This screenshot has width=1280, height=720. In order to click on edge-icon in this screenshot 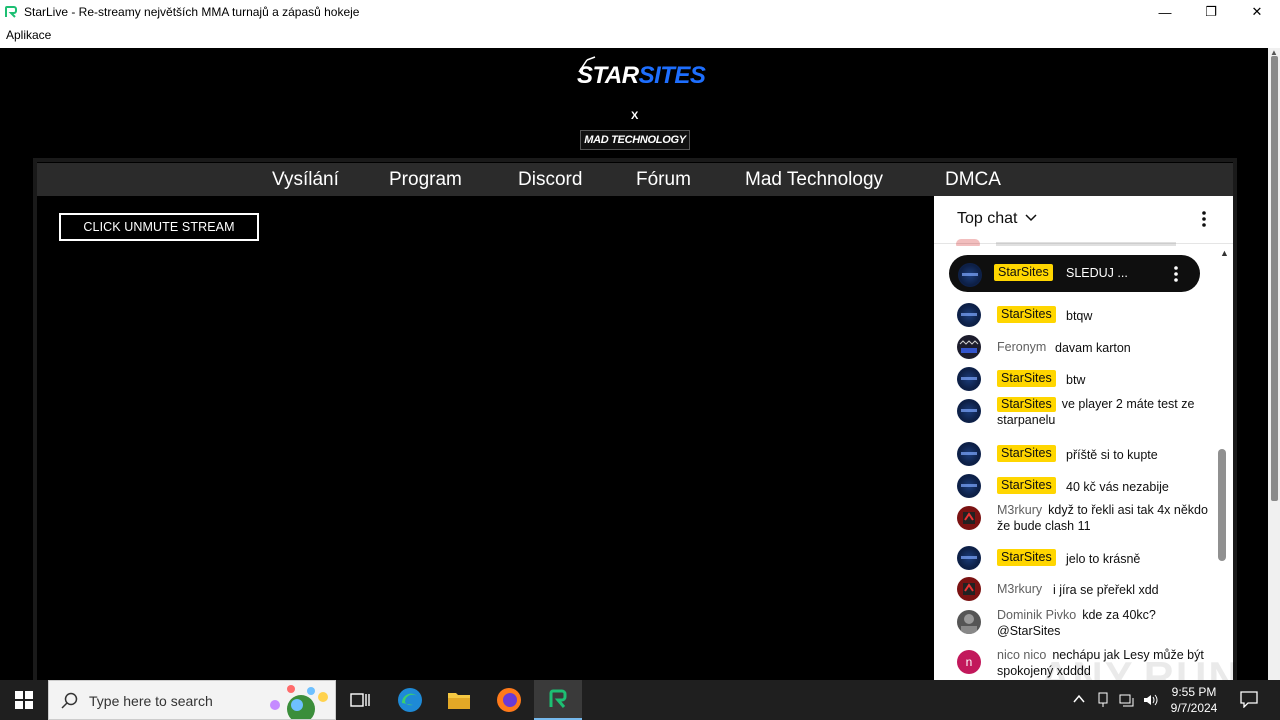, I will do `click(410, 700)`.